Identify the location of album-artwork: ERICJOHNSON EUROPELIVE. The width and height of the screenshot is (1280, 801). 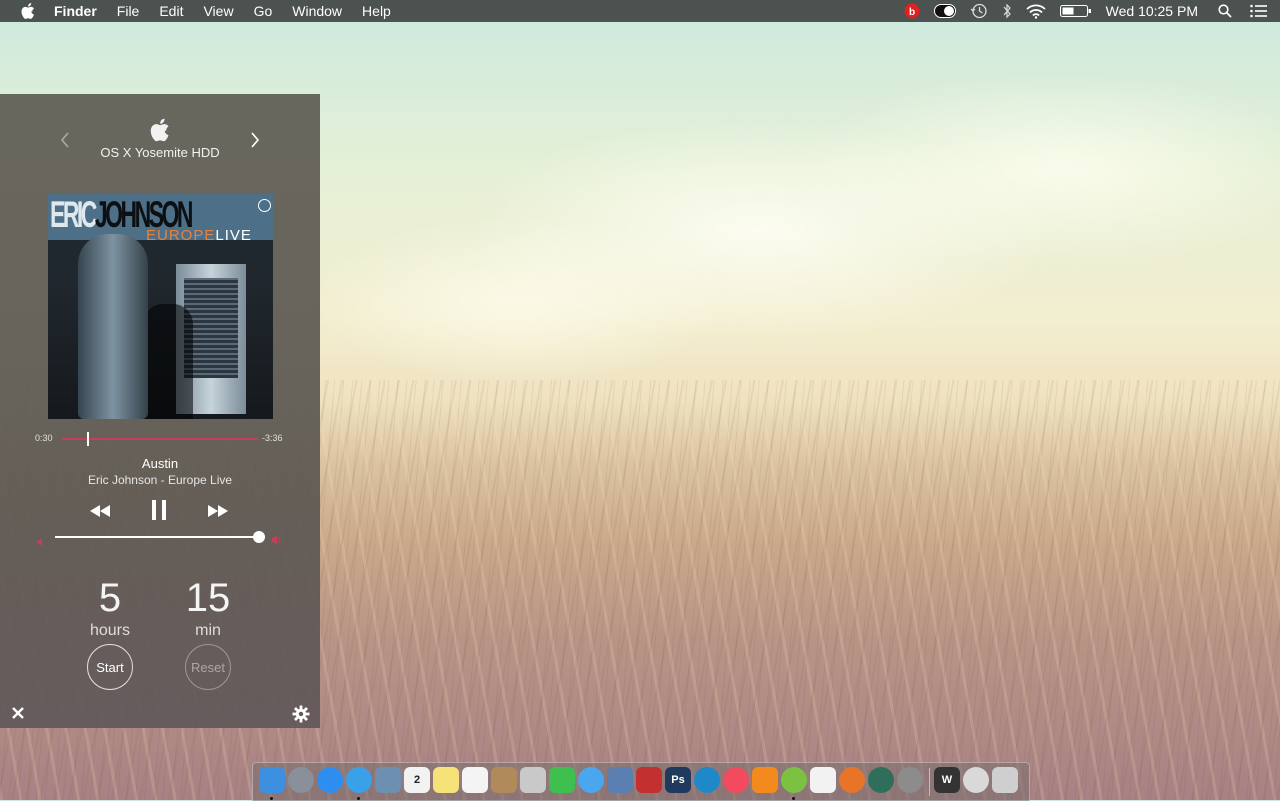
(160, 306).